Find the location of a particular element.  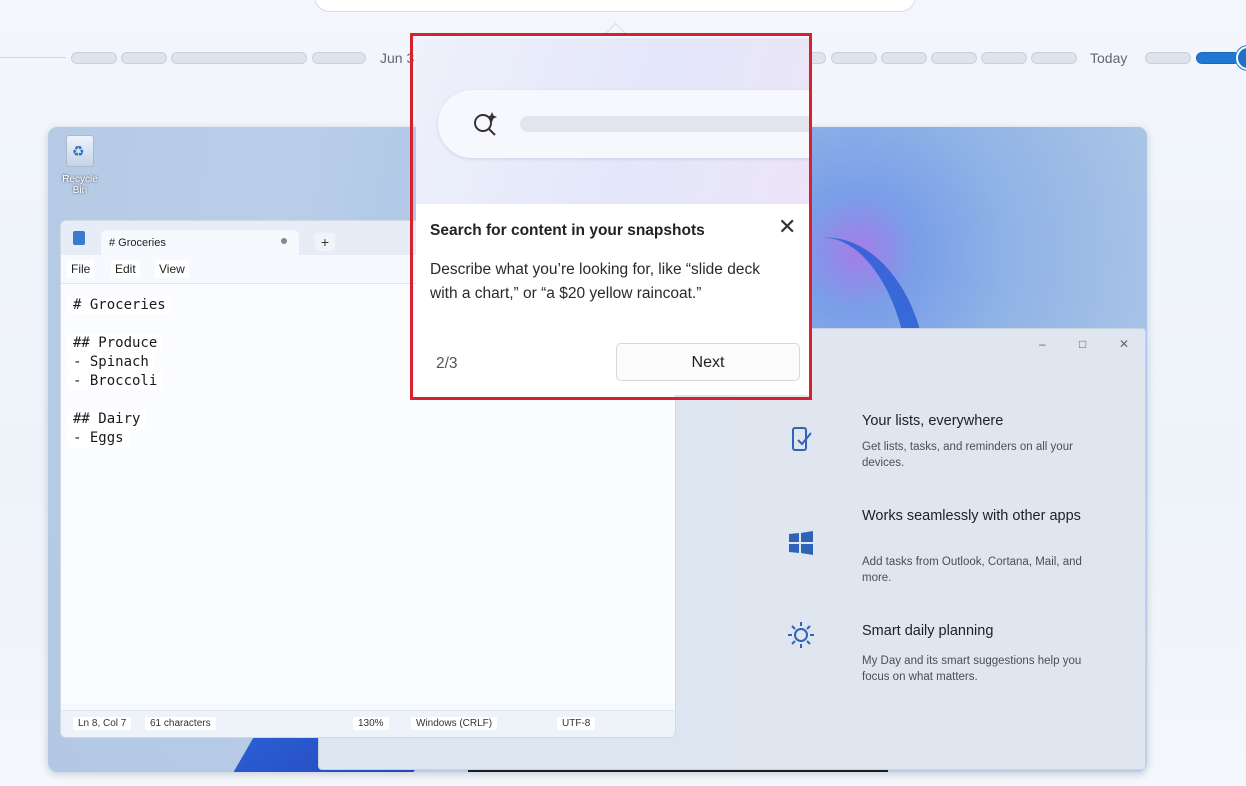

timeline-pill-current is located at coordinates (1218, 58).